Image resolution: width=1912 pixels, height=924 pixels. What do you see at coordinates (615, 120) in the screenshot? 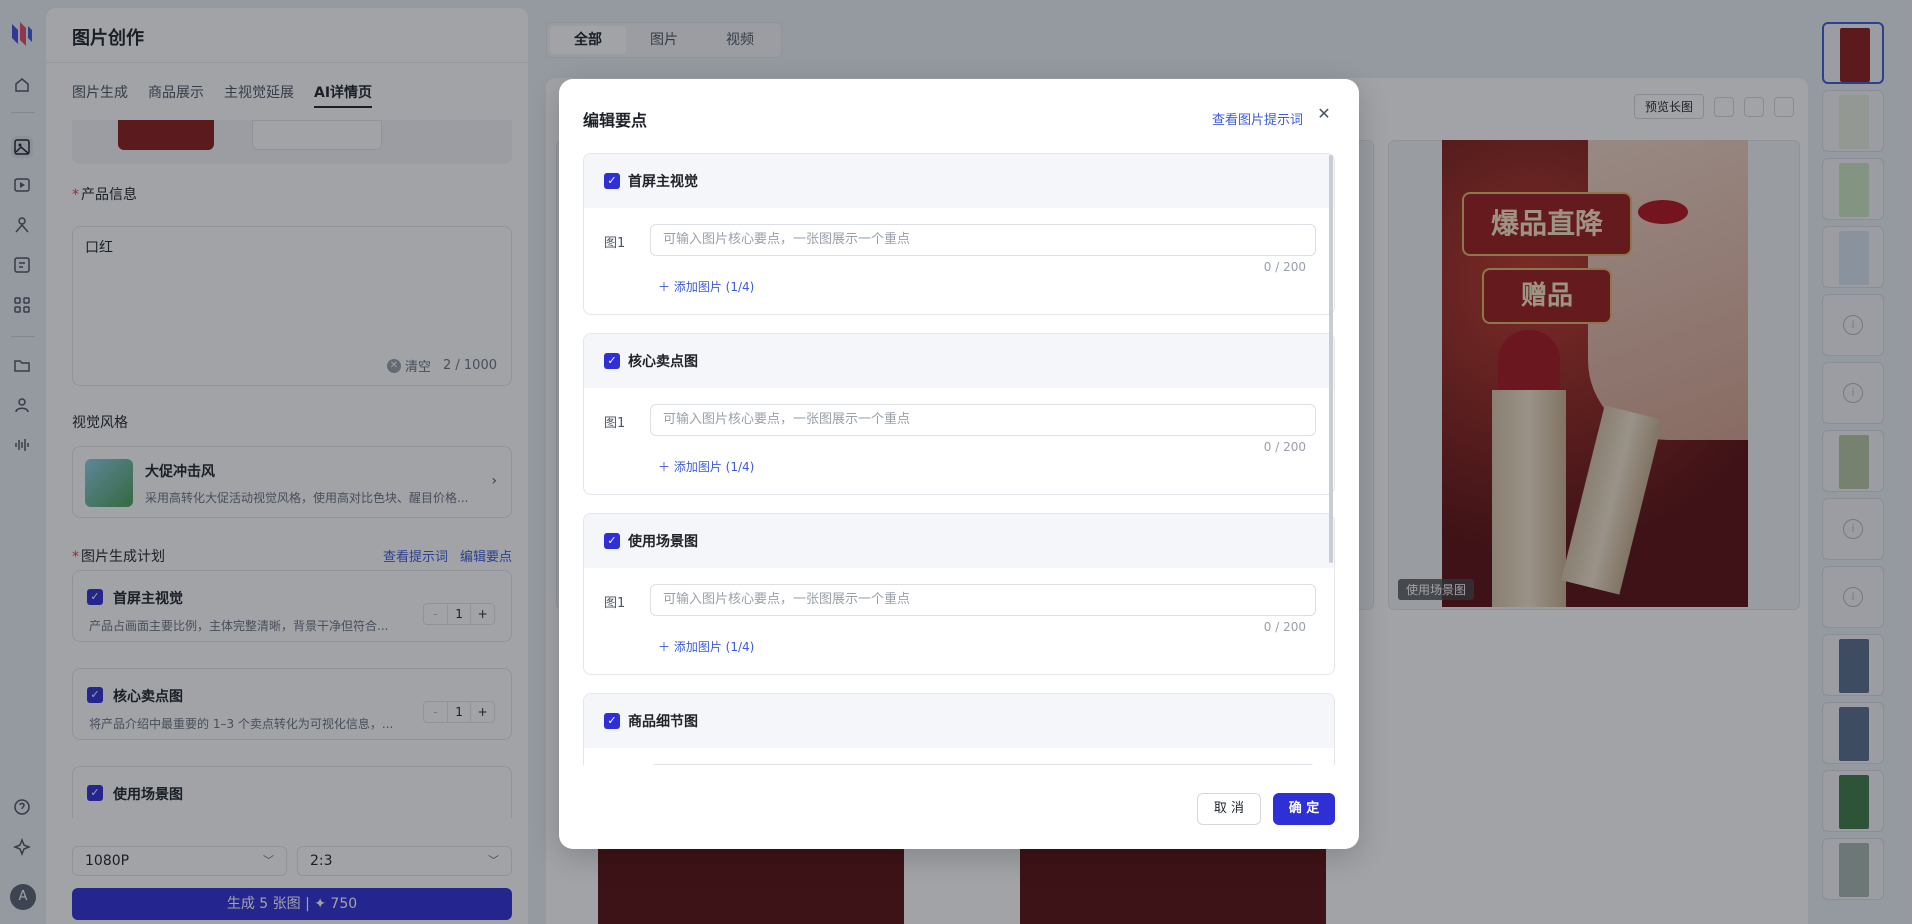
I see `modal-title: 编辑要点` at bounding box center [615, 120].